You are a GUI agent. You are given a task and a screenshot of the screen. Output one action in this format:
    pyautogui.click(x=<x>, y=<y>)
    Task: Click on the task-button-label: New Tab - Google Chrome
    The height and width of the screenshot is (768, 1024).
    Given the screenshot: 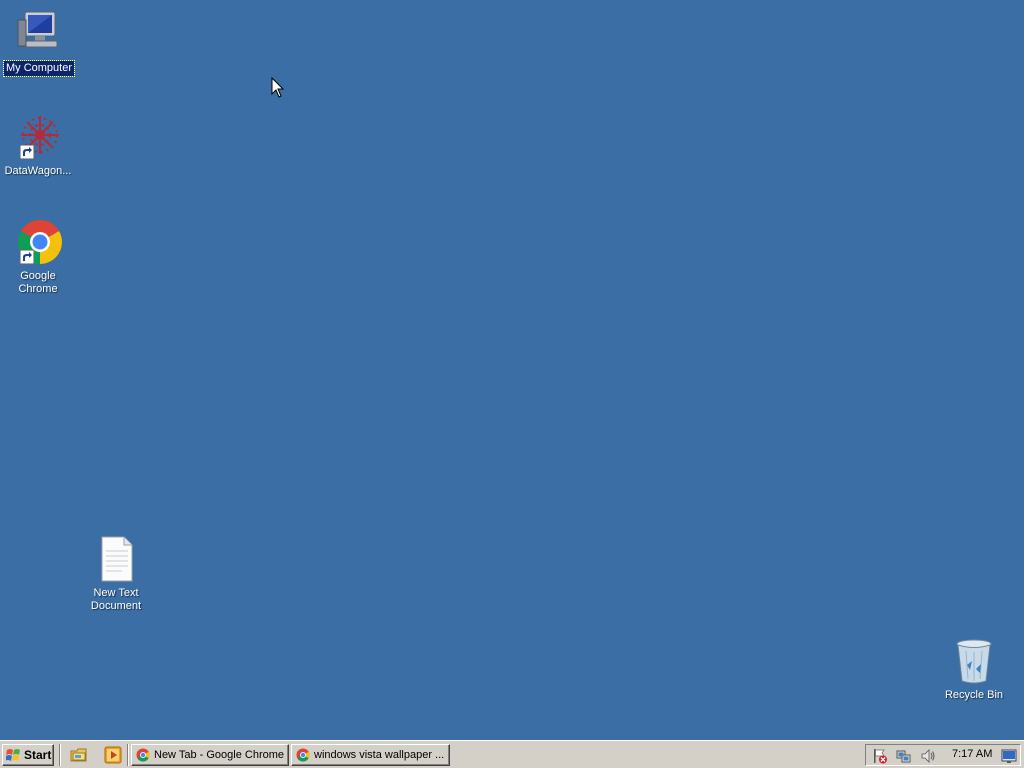 What is the action you would take?
    pyautogui.click(x=219, y=755)
    